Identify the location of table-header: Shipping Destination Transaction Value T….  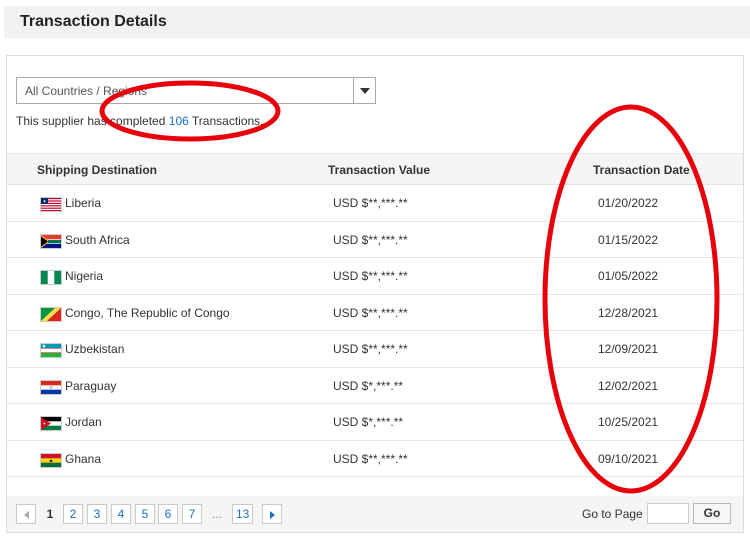
(375, 169).